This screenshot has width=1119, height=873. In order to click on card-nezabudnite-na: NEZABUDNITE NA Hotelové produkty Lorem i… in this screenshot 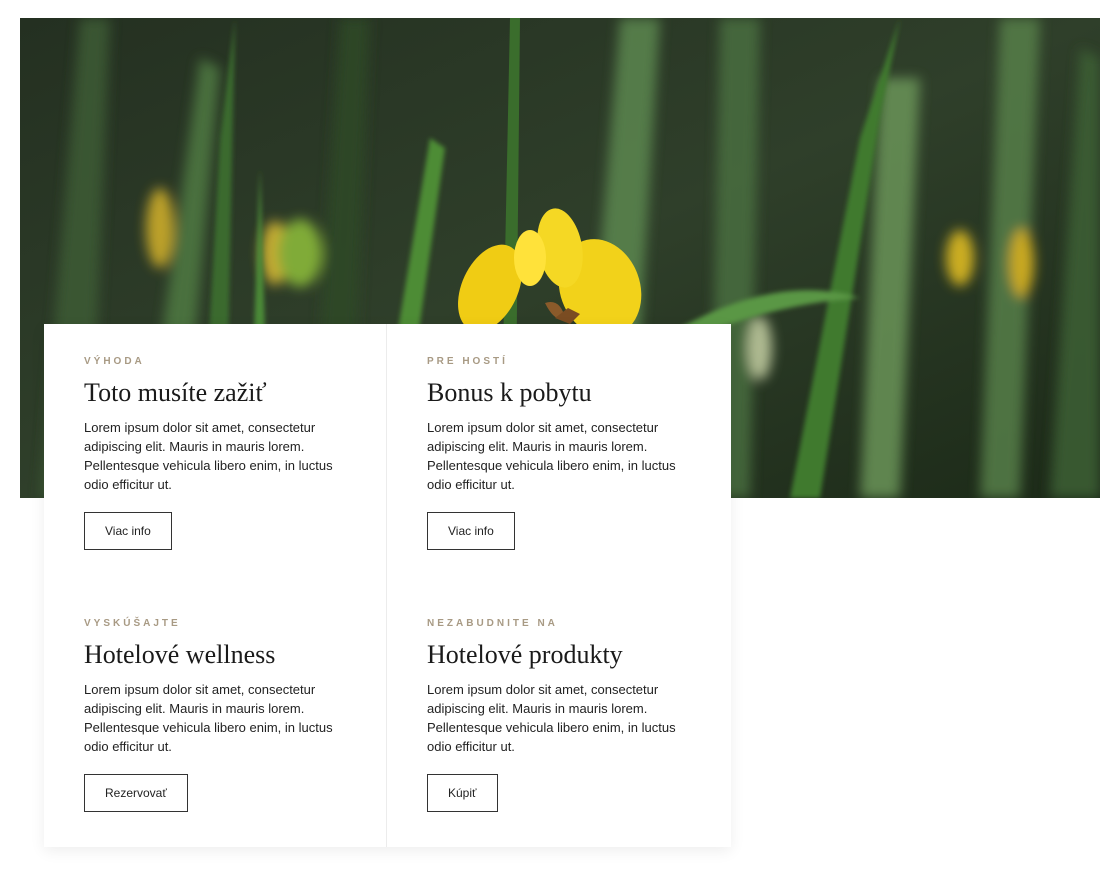, I will do `click(559, 716)`.